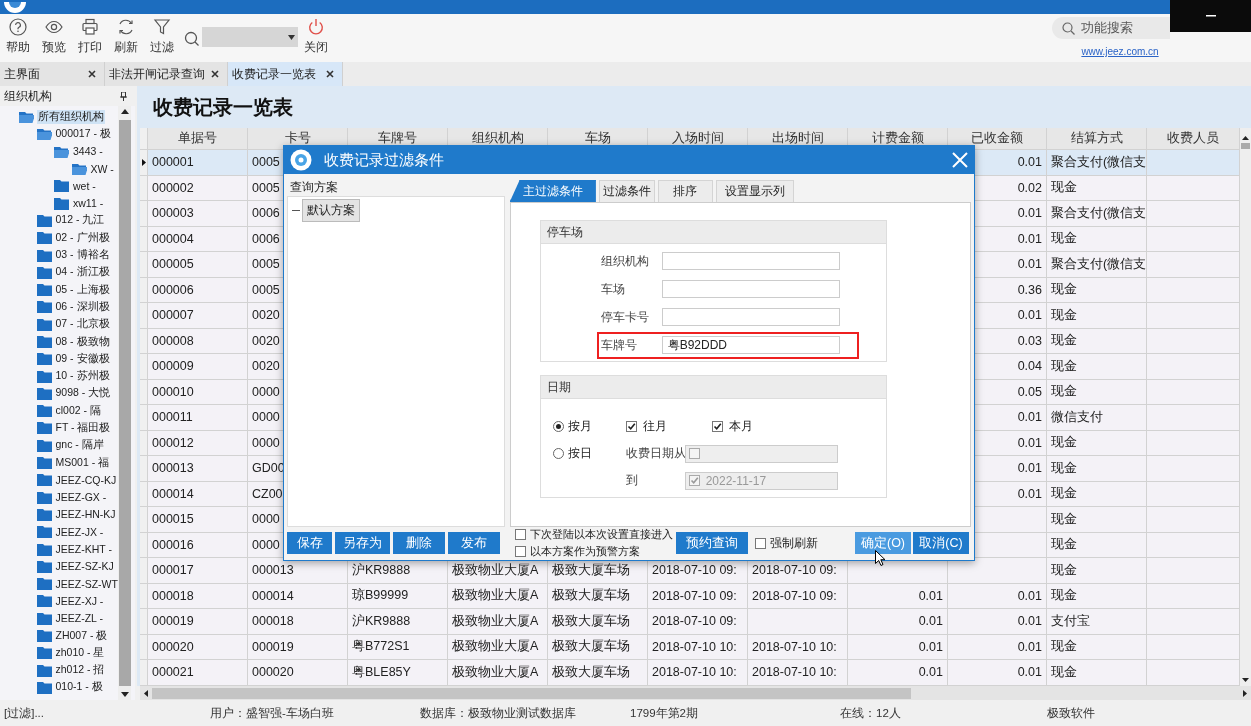  Describe the element at coordinates (626, 191) in the screenshot. I see `tab: 过滤条件` at that location.